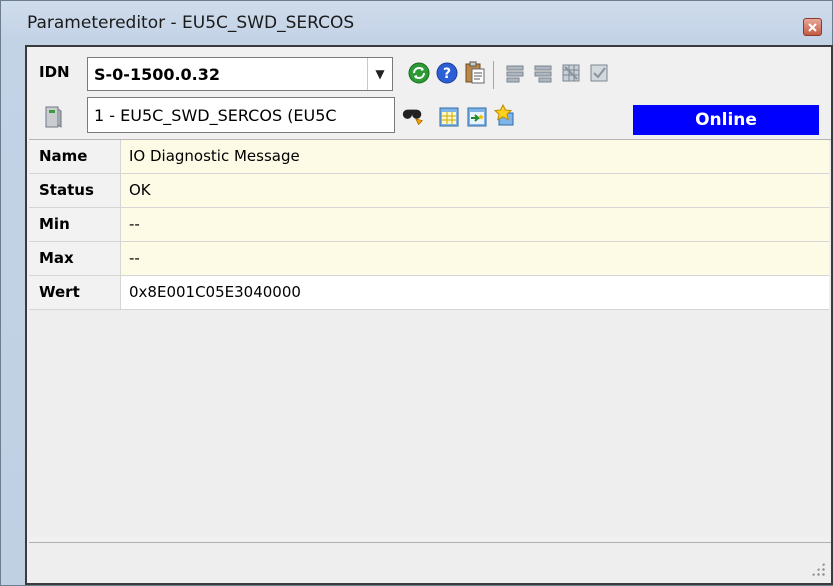 This screenshot has width=833, height=586. I want to click on idn-value: S-0-1500.0.32, so click(157, 74).